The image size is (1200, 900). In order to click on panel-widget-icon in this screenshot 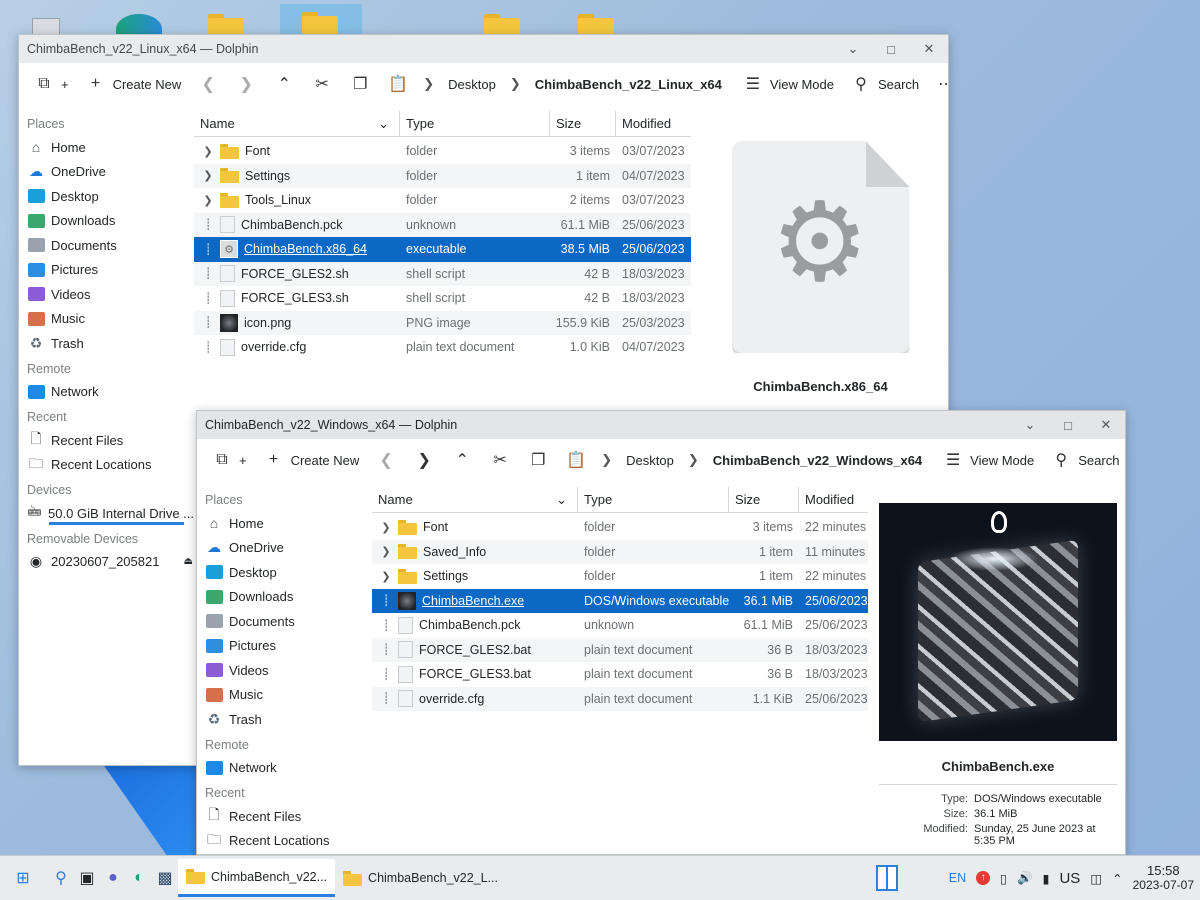, I will do `click(887, 878)`.